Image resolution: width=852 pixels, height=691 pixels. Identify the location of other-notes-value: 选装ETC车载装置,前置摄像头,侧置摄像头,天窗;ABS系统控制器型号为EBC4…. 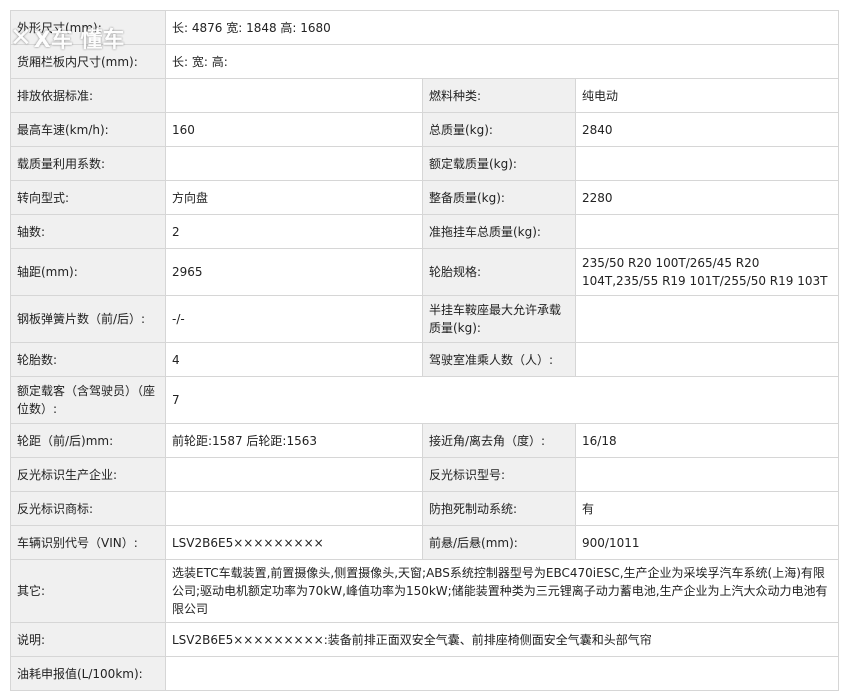
(502, 591).